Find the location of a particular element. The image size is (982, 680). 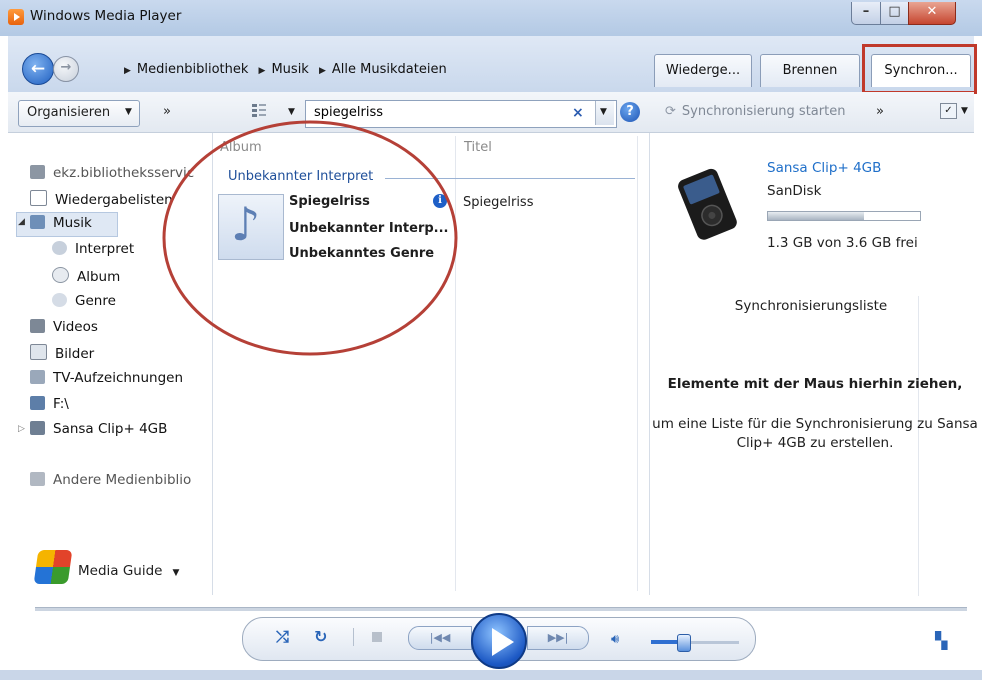

play-button is located at coordinates (499, 641).